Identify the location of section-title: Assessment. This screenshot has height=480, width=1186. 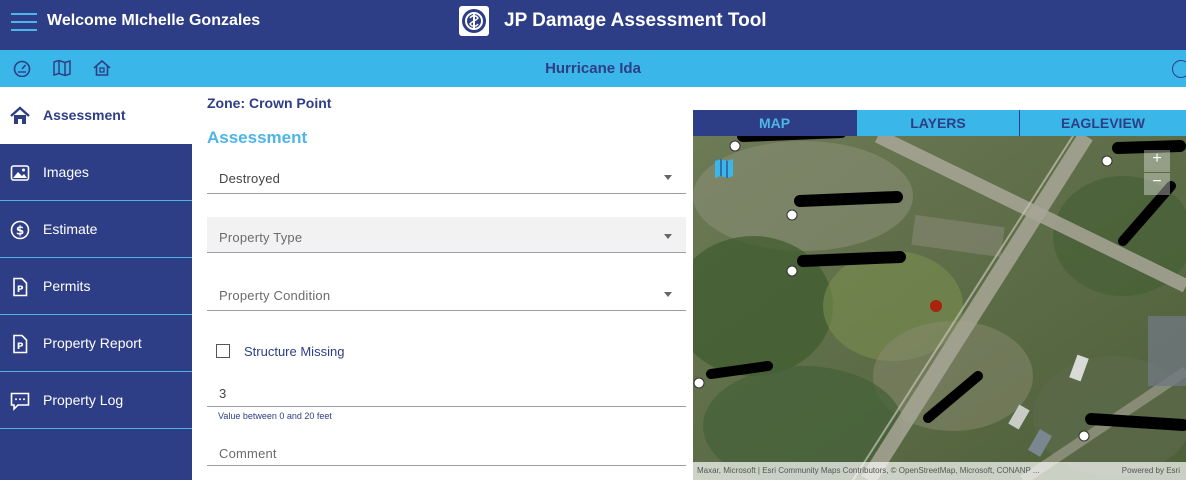
(257, 137).